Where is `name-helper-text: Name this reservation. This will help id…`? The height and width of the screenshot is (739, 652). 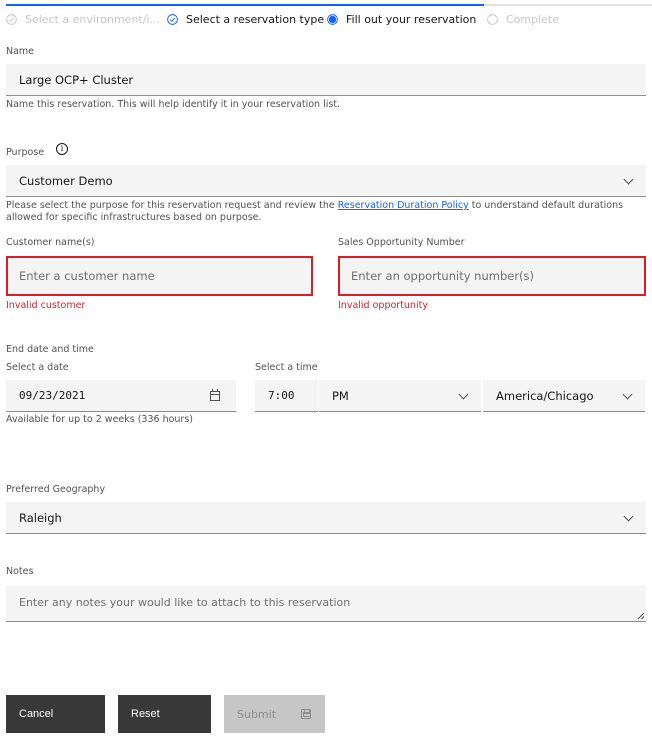 name-helper-text: Name this reservation. This will help id… is located at coordinates (173, 104).